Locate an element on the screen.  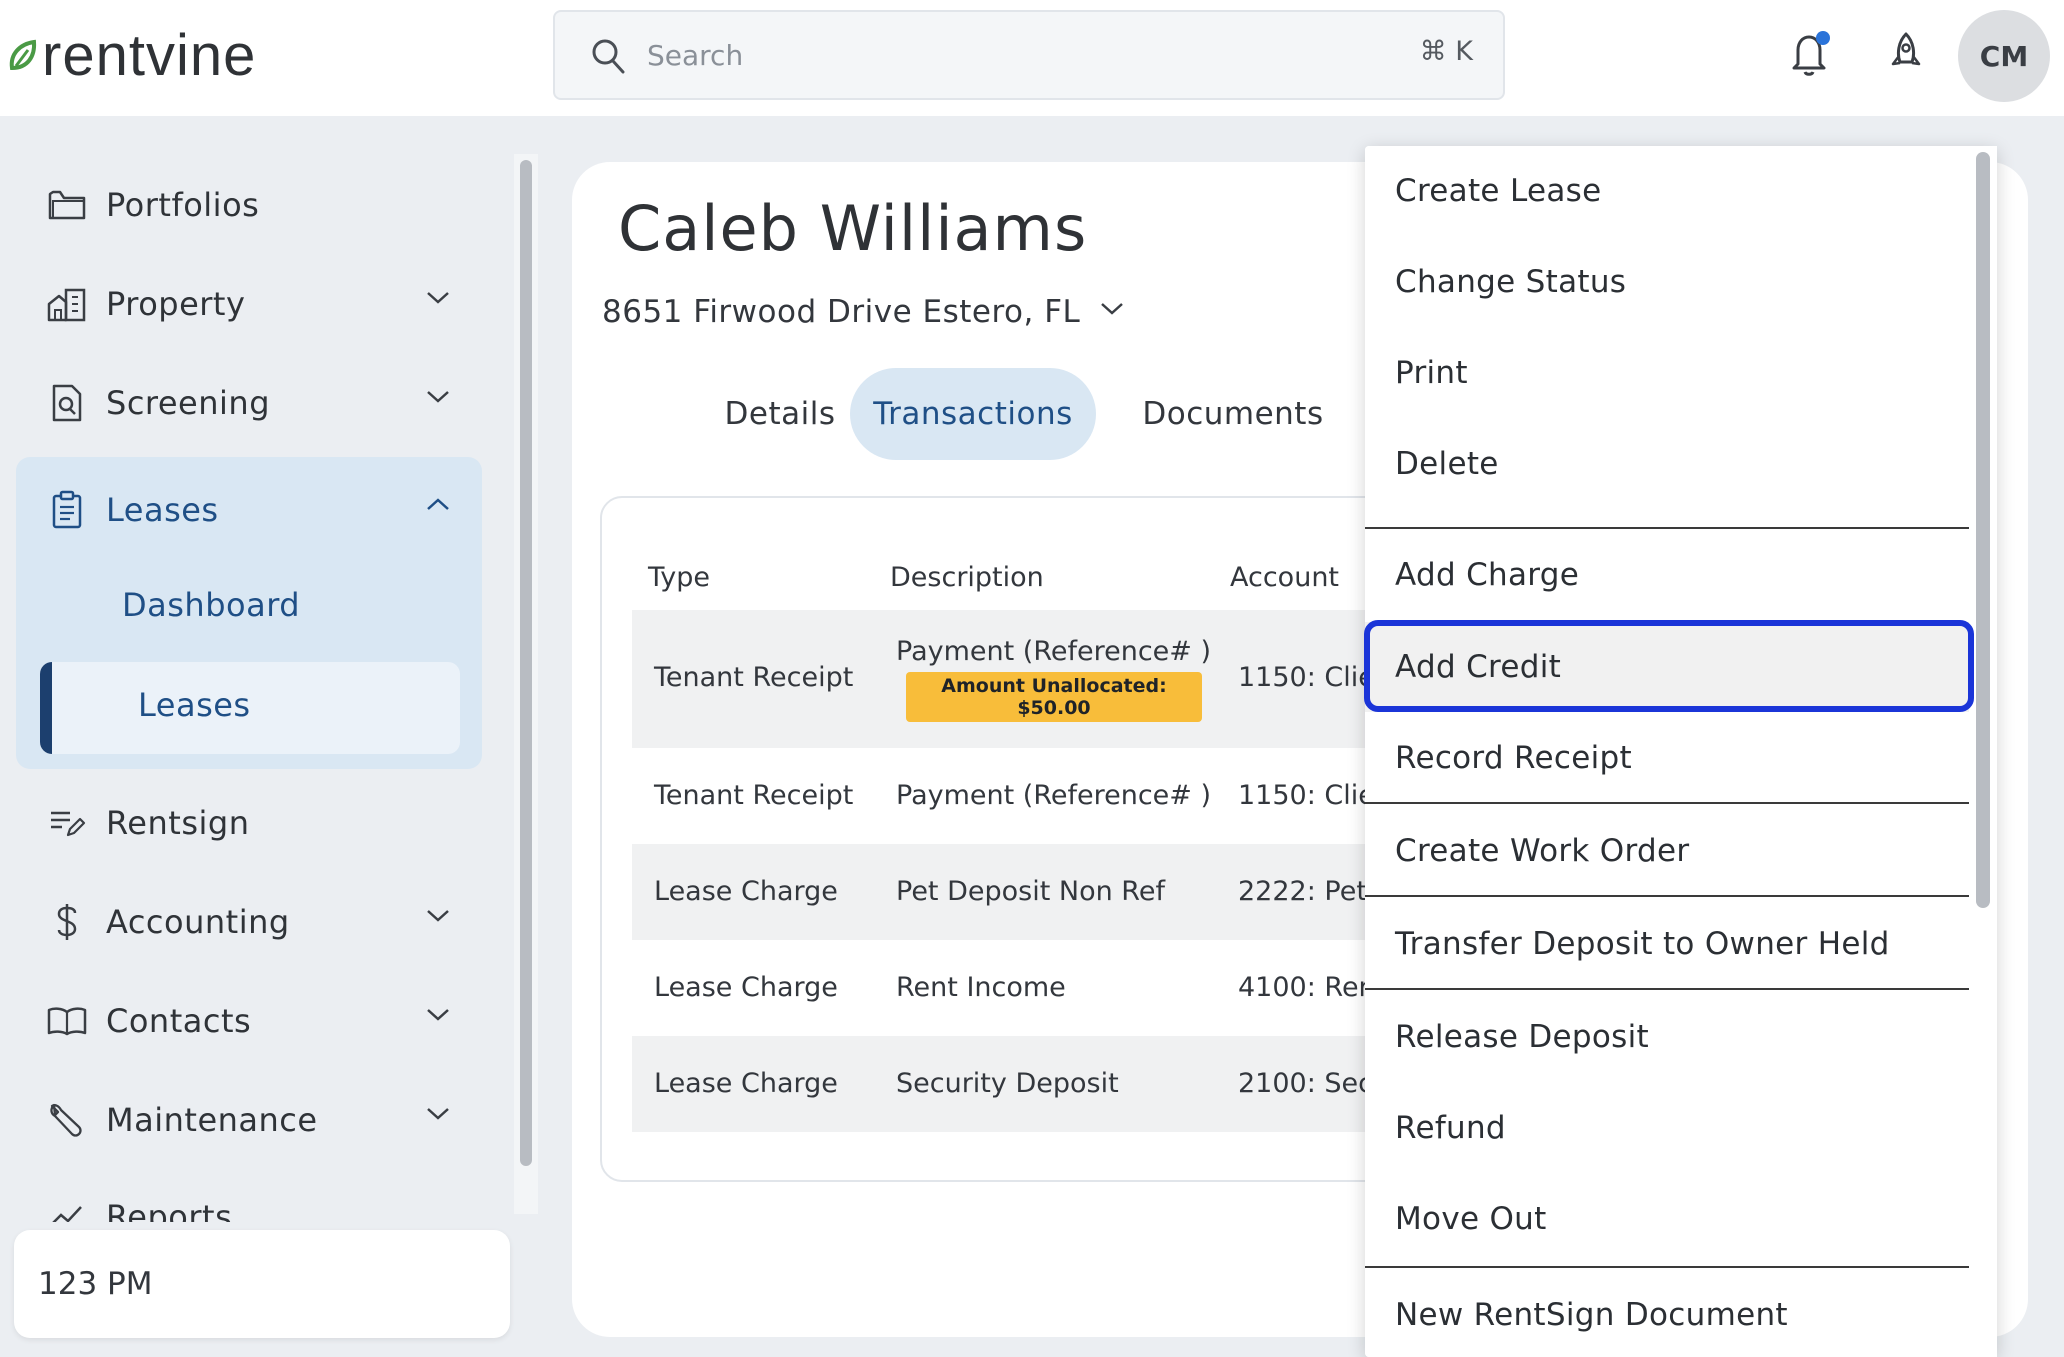
sidebar-item-portfolios: Portfolios is located at coordinates (254, 205).